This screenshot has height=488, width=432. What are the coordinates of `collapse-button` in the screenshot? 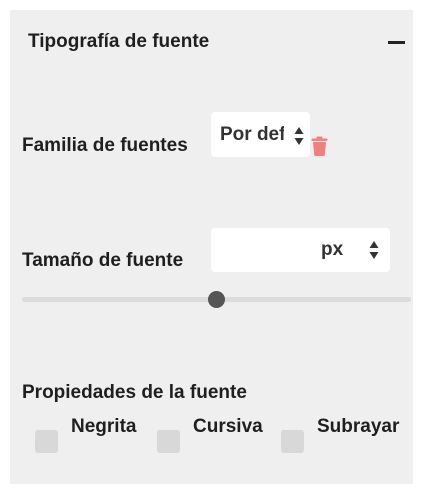 It's located at (397, 42).